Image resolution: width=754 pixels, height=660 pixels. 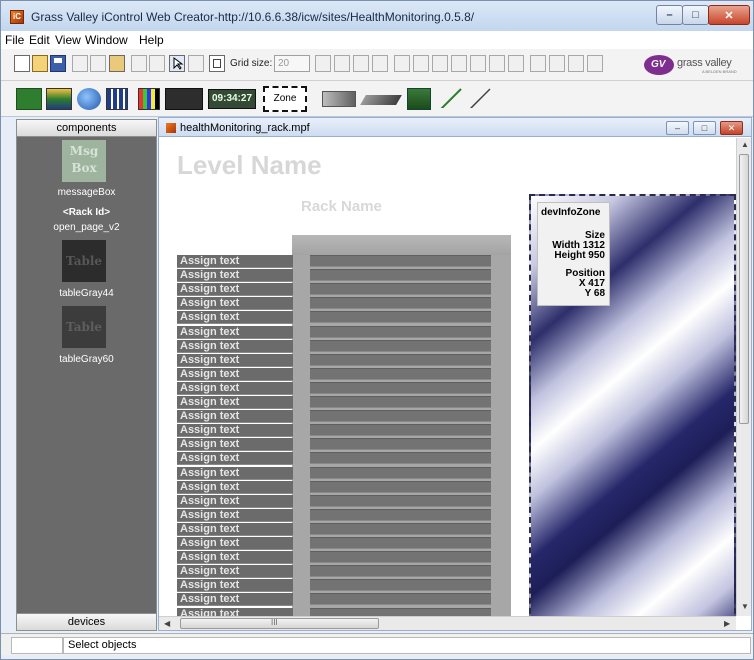 What do you see at coordinates (184, 99) in the screenshot?
I see `video-monitor-icon` at bounding box center [184, 99].